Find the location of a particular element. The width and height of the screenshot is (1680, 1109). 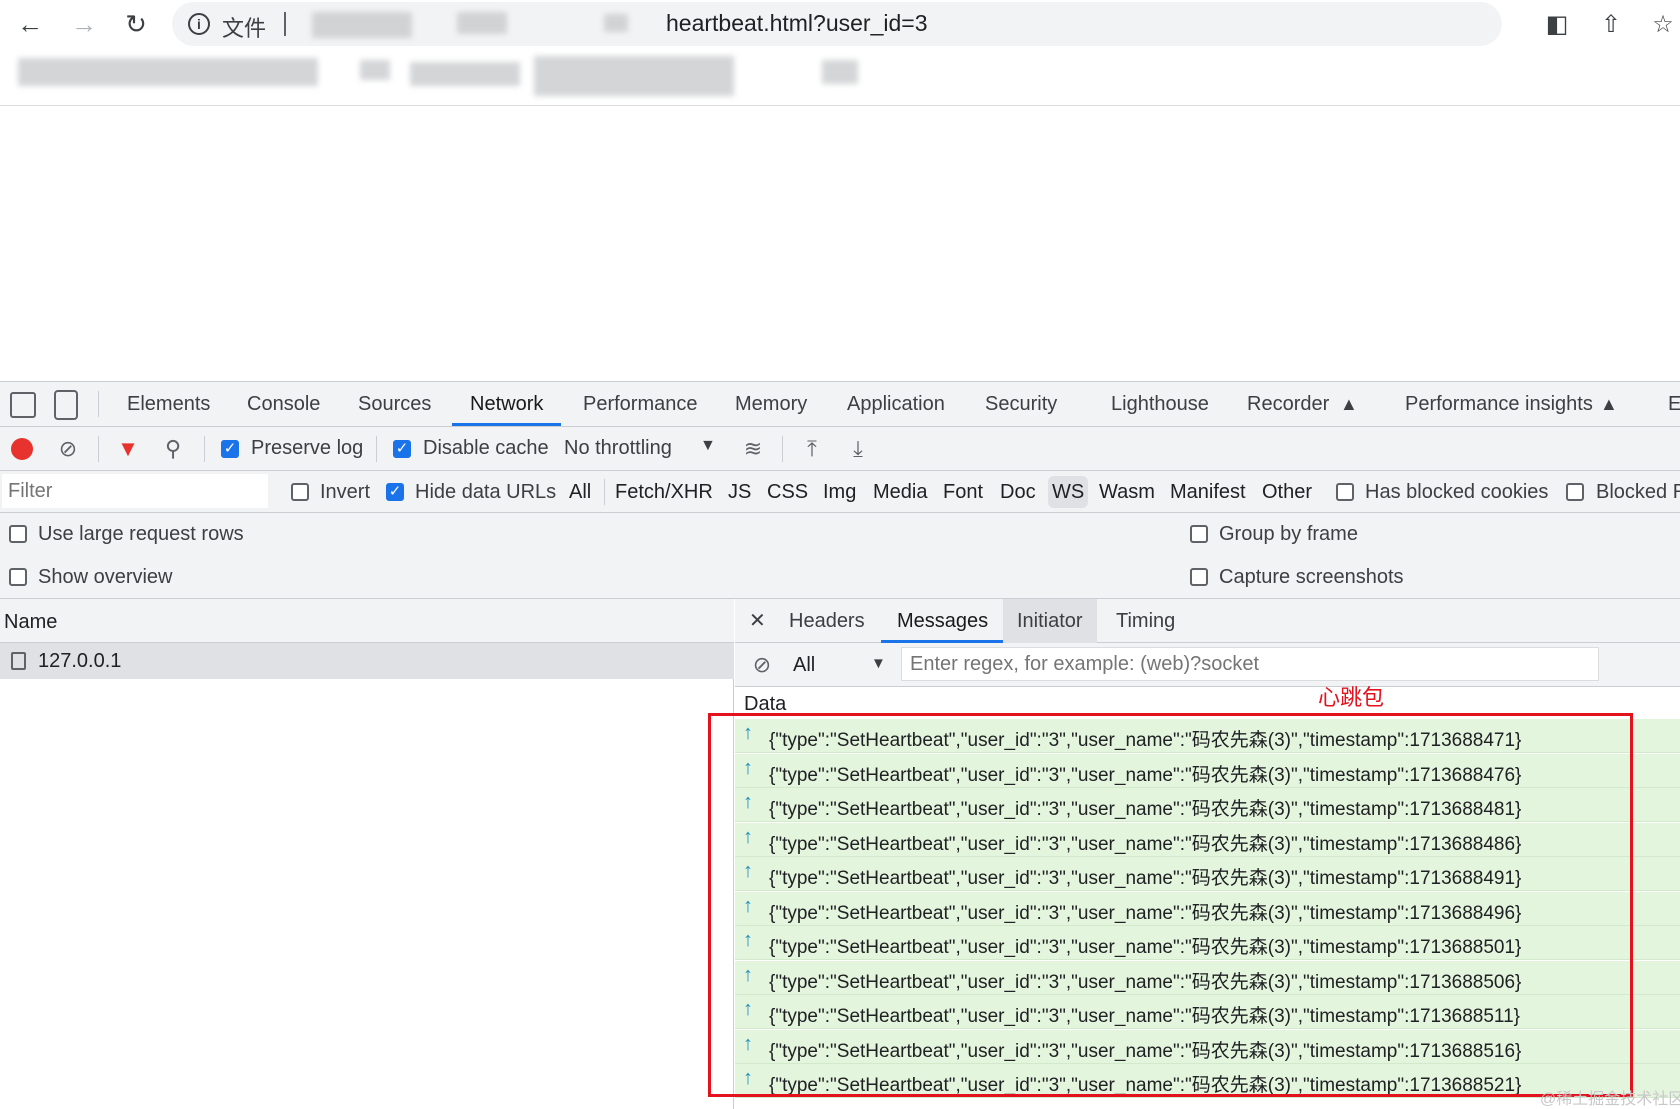

info-icon: i is located at coordinates (199, 24).